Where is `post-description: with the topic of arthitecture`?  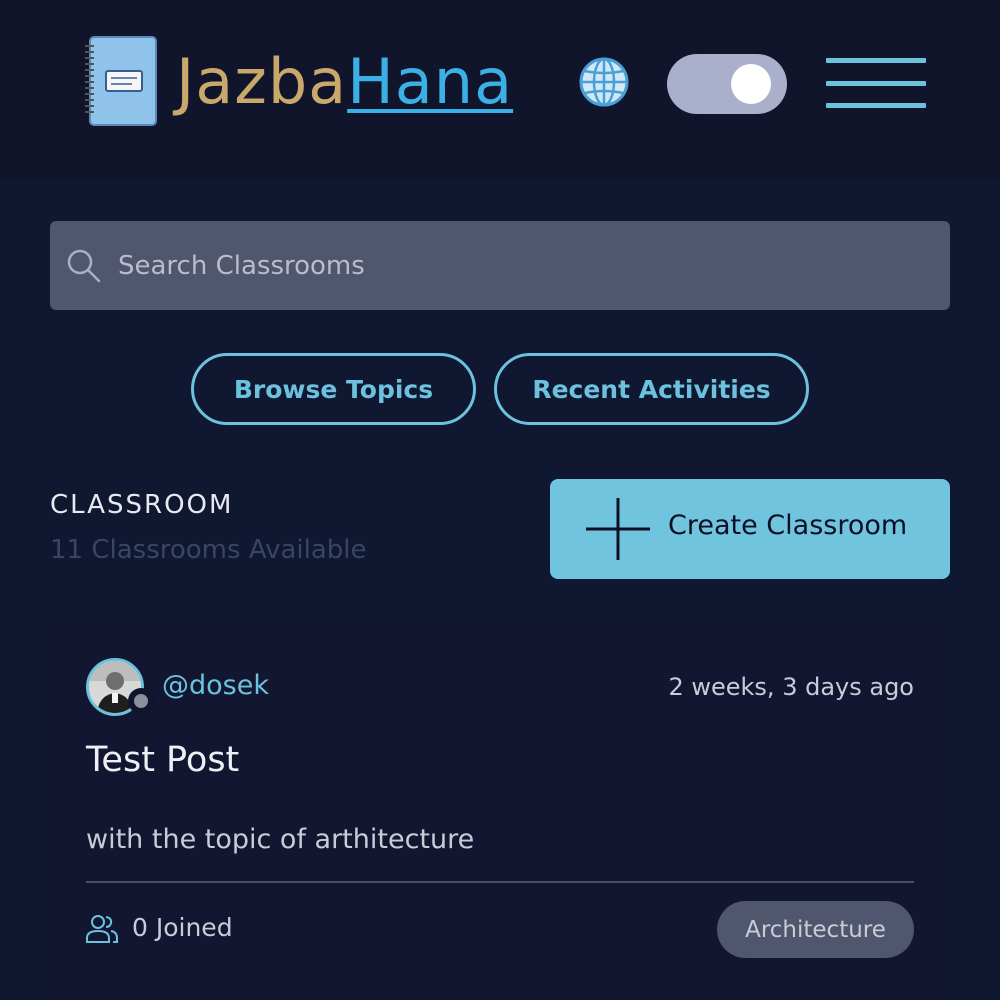 post-description: with the topic of arthitecture is located at coordinates (280, 839).